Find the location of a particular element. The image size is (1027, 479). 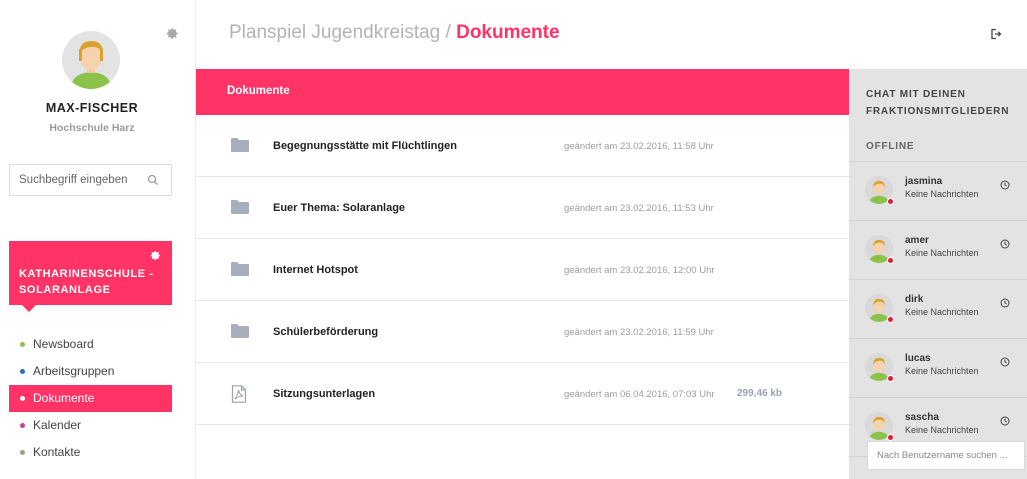

contact-name: amer is located at coordinates (917, 240).